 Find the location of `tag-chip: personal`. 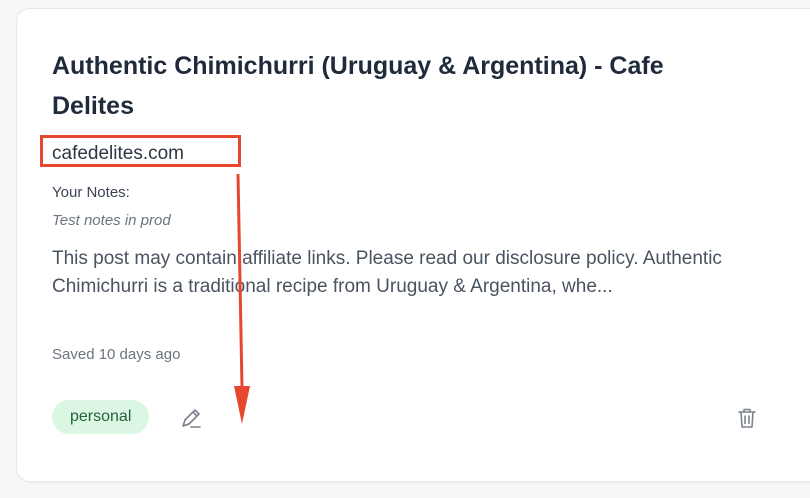

tag-chip: personal is located at coordinates (101, 417).